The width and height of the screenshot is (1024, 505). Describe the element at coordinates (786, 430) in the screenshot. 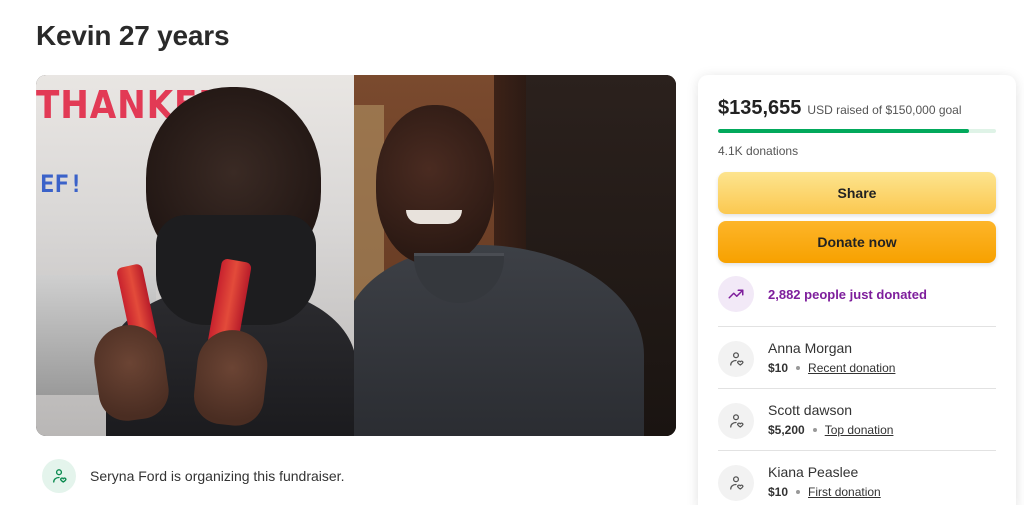

I see `donor-amount: $5,200` at that location.